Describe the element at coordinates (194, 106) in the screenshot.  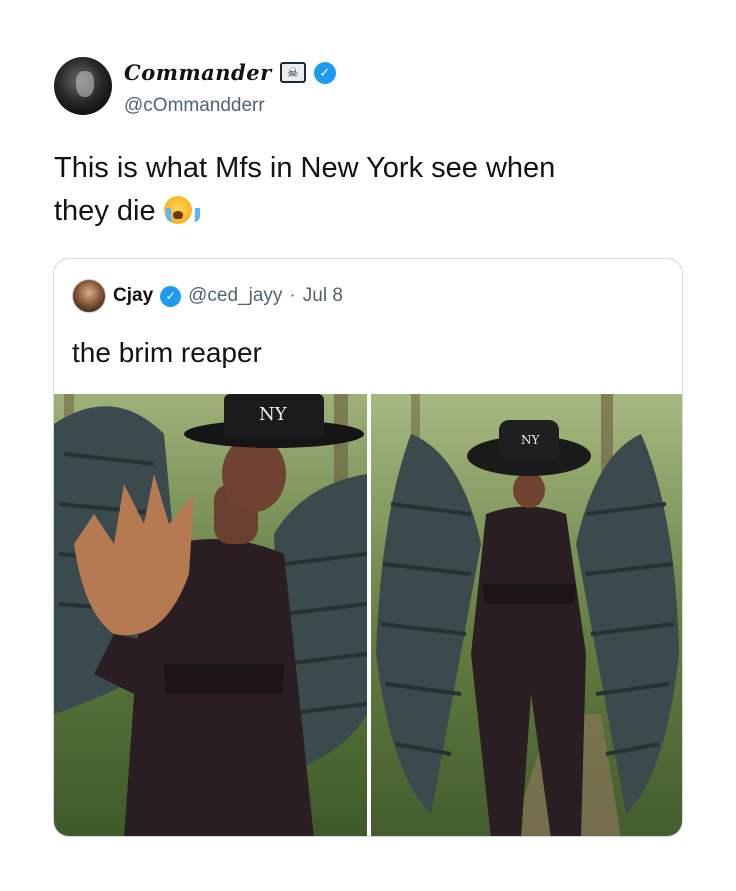
I see `author-handle: @cOmmandderr` at that location.